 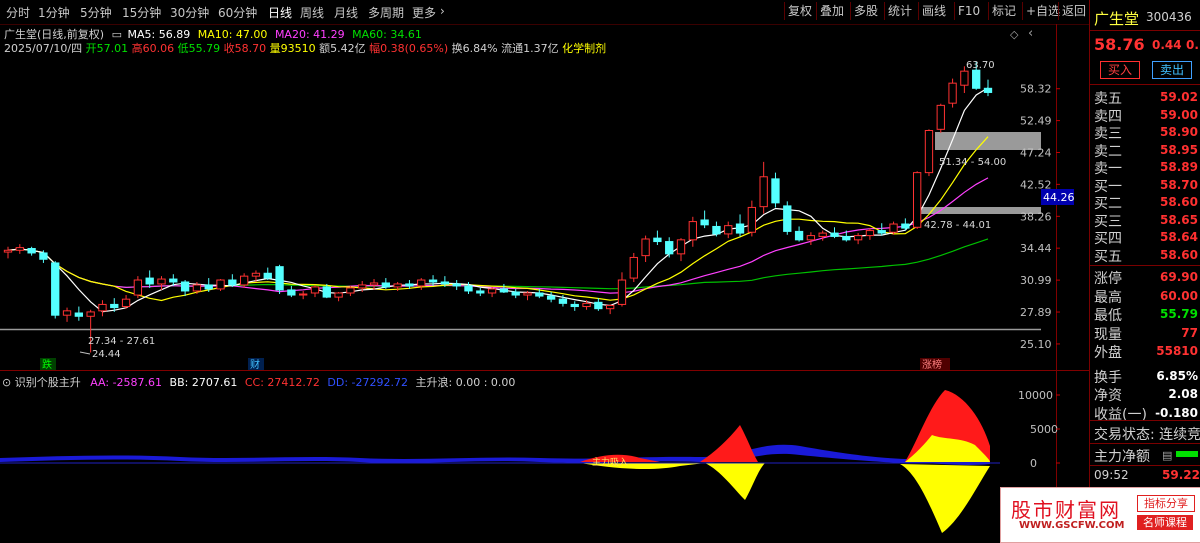 I want to click on list-icon: ▤, so click(x=1167, y=455).